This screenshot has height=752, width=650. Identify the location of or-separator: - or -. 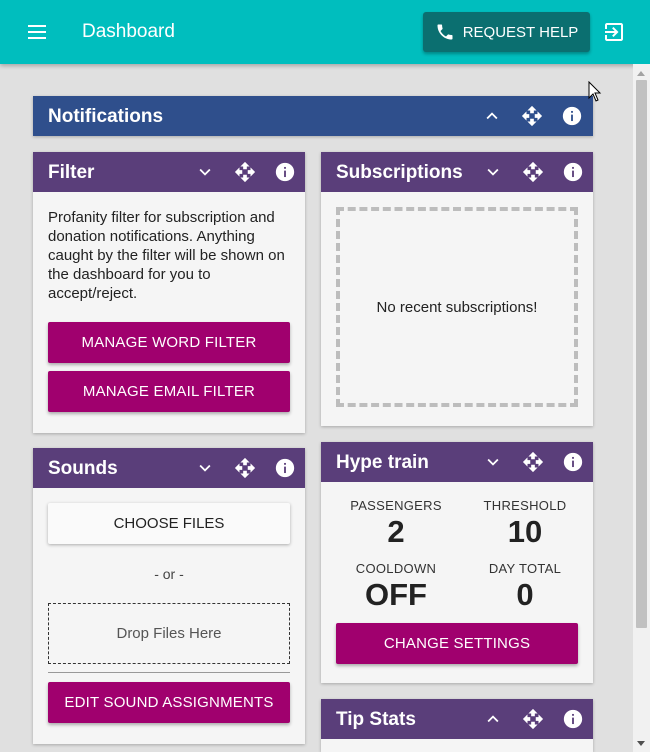
(169, 574).